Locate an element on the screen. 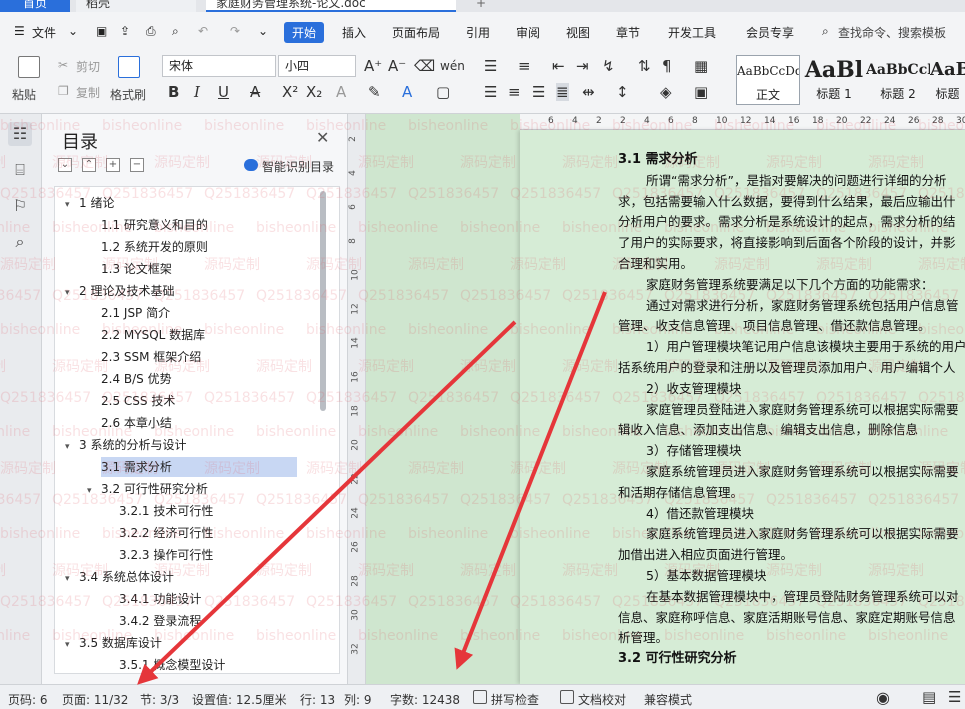 Image resolution: width=965 pixels, height=709 pixels. toc-item: 3.4.1 功能设计 is located at coordinates (160, 599).